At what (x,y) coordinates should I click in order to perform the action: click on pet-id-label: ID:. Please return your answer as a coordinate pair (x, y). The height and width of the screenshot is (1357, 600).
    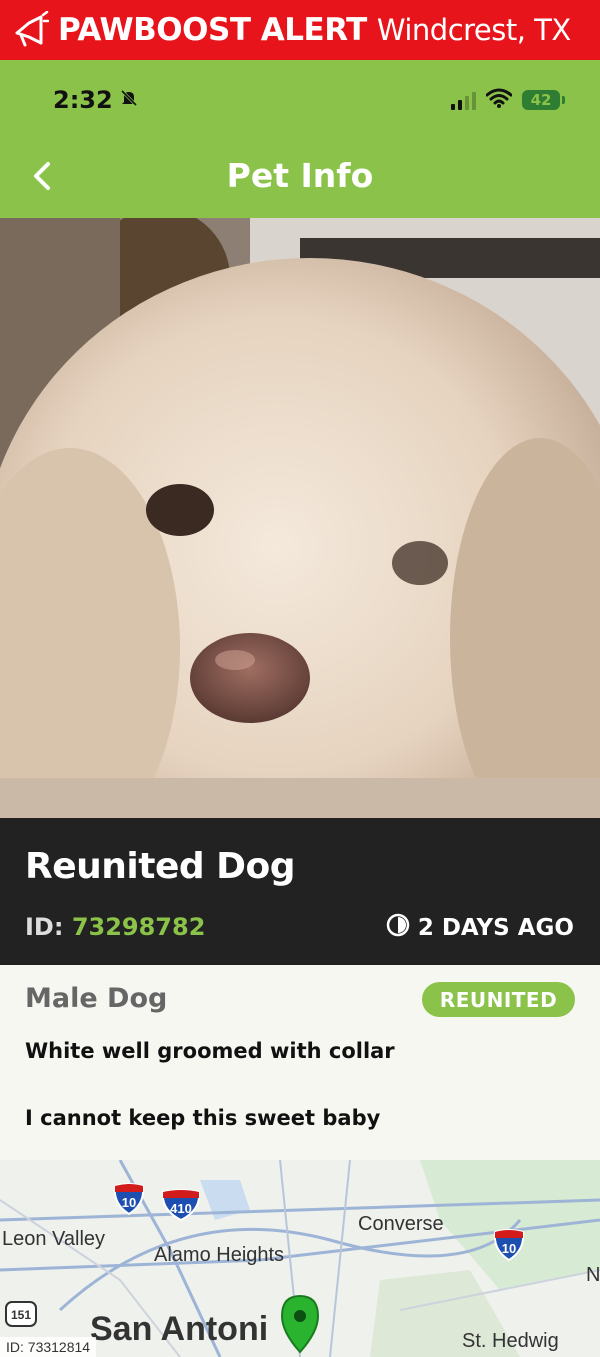
    Looking at the image, I should click on (44, 927).